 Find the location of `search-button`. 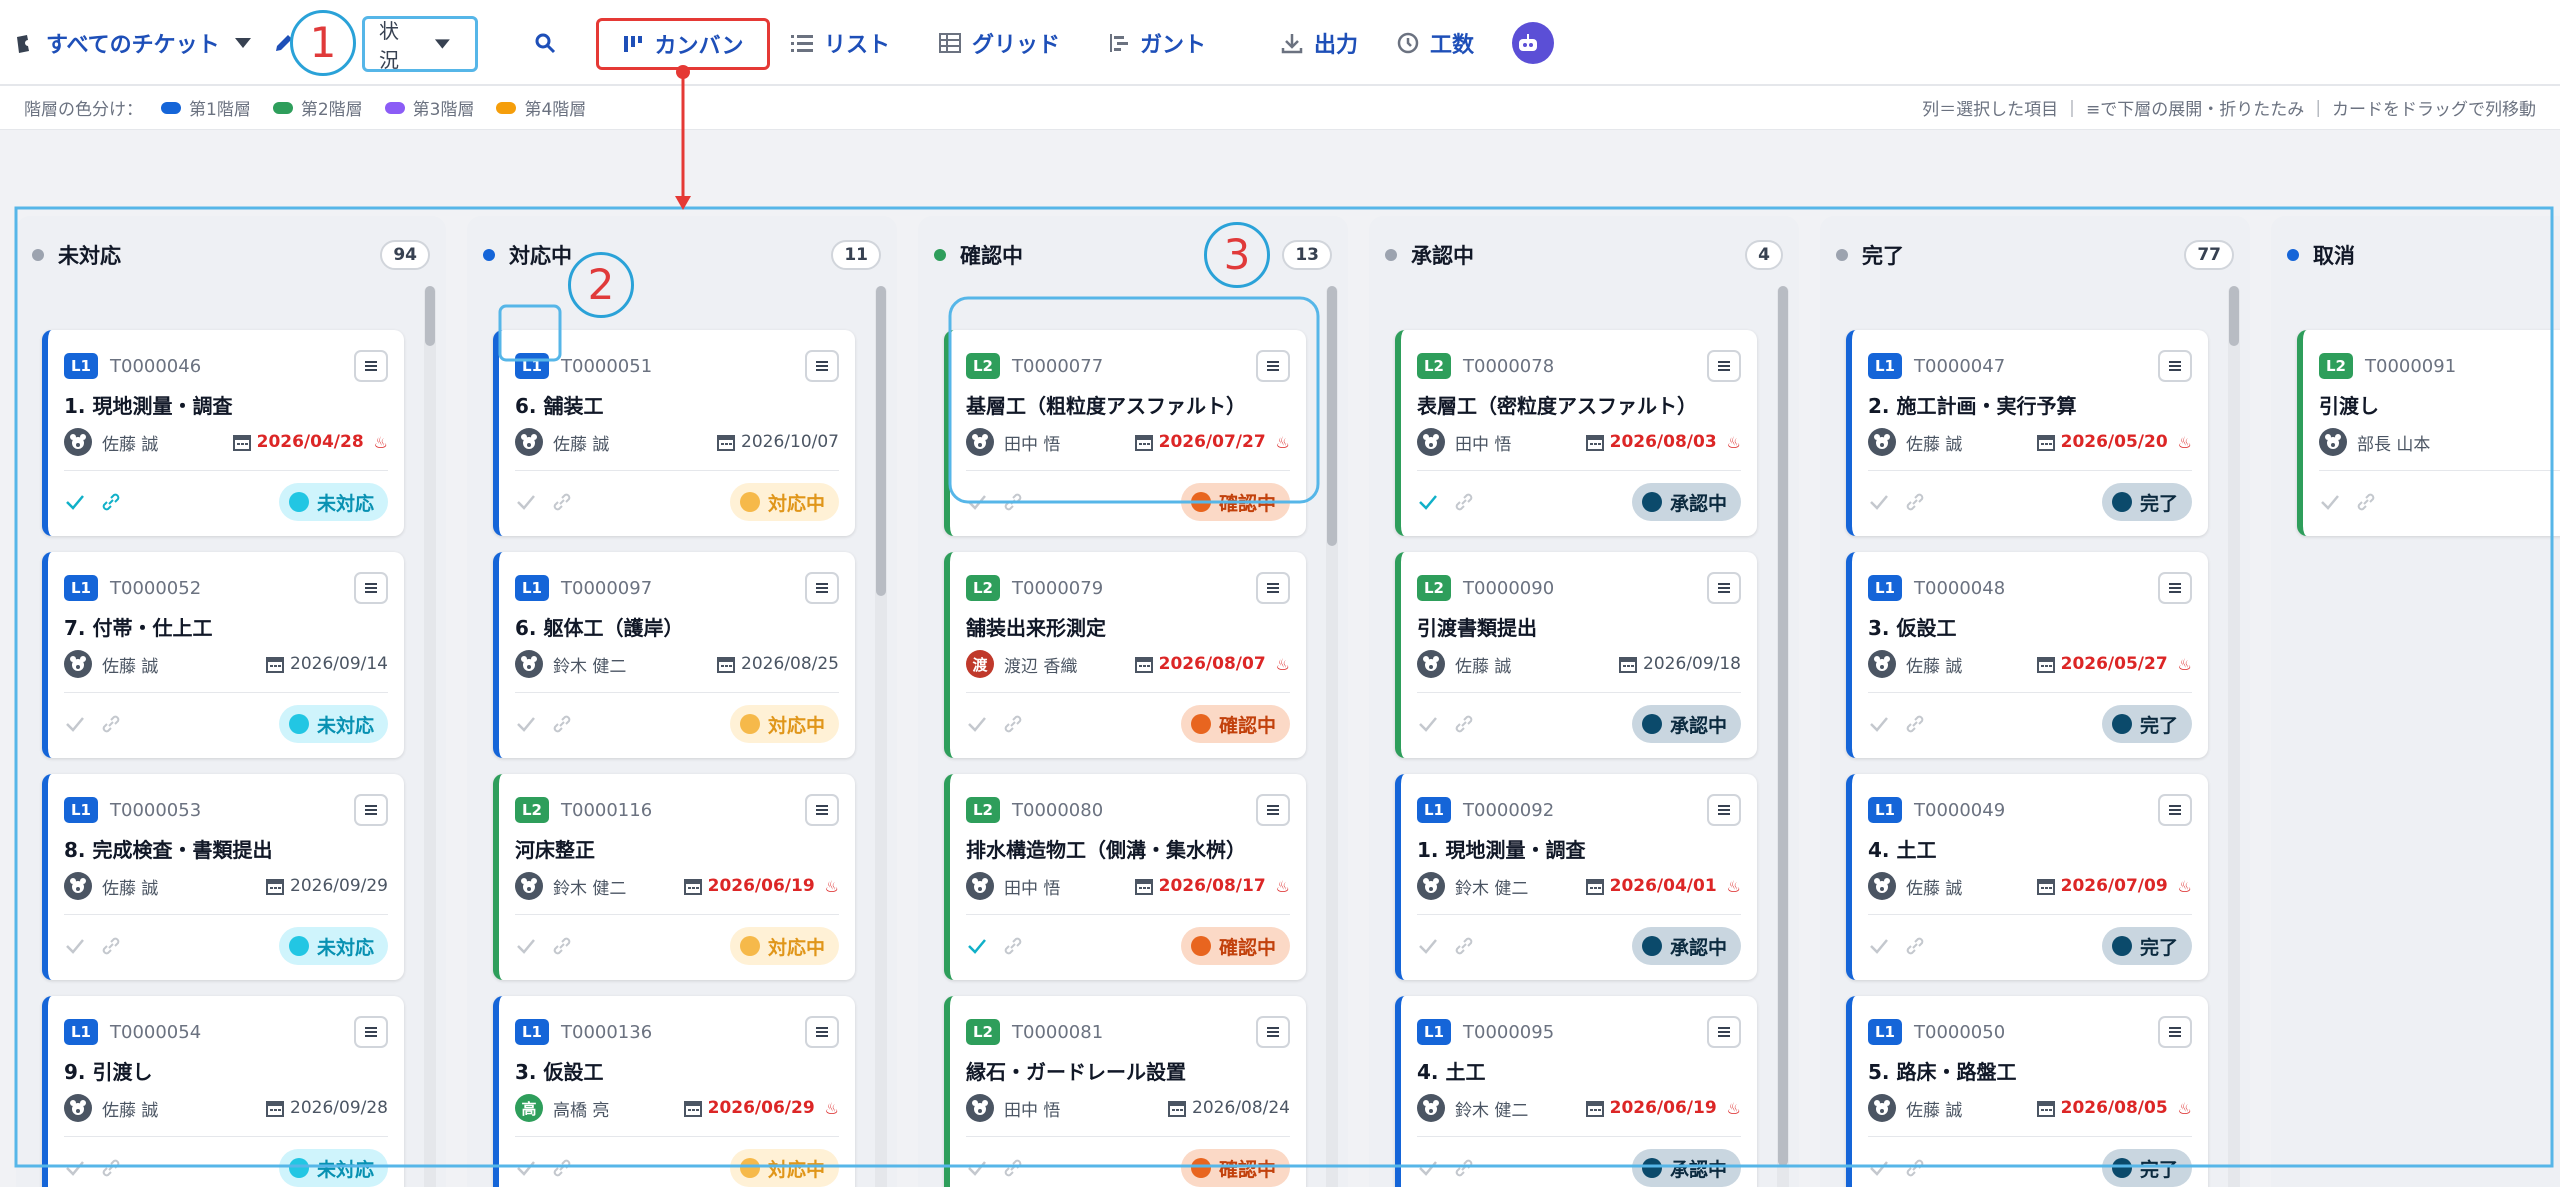

search-button is located at coordinates (550, 43).